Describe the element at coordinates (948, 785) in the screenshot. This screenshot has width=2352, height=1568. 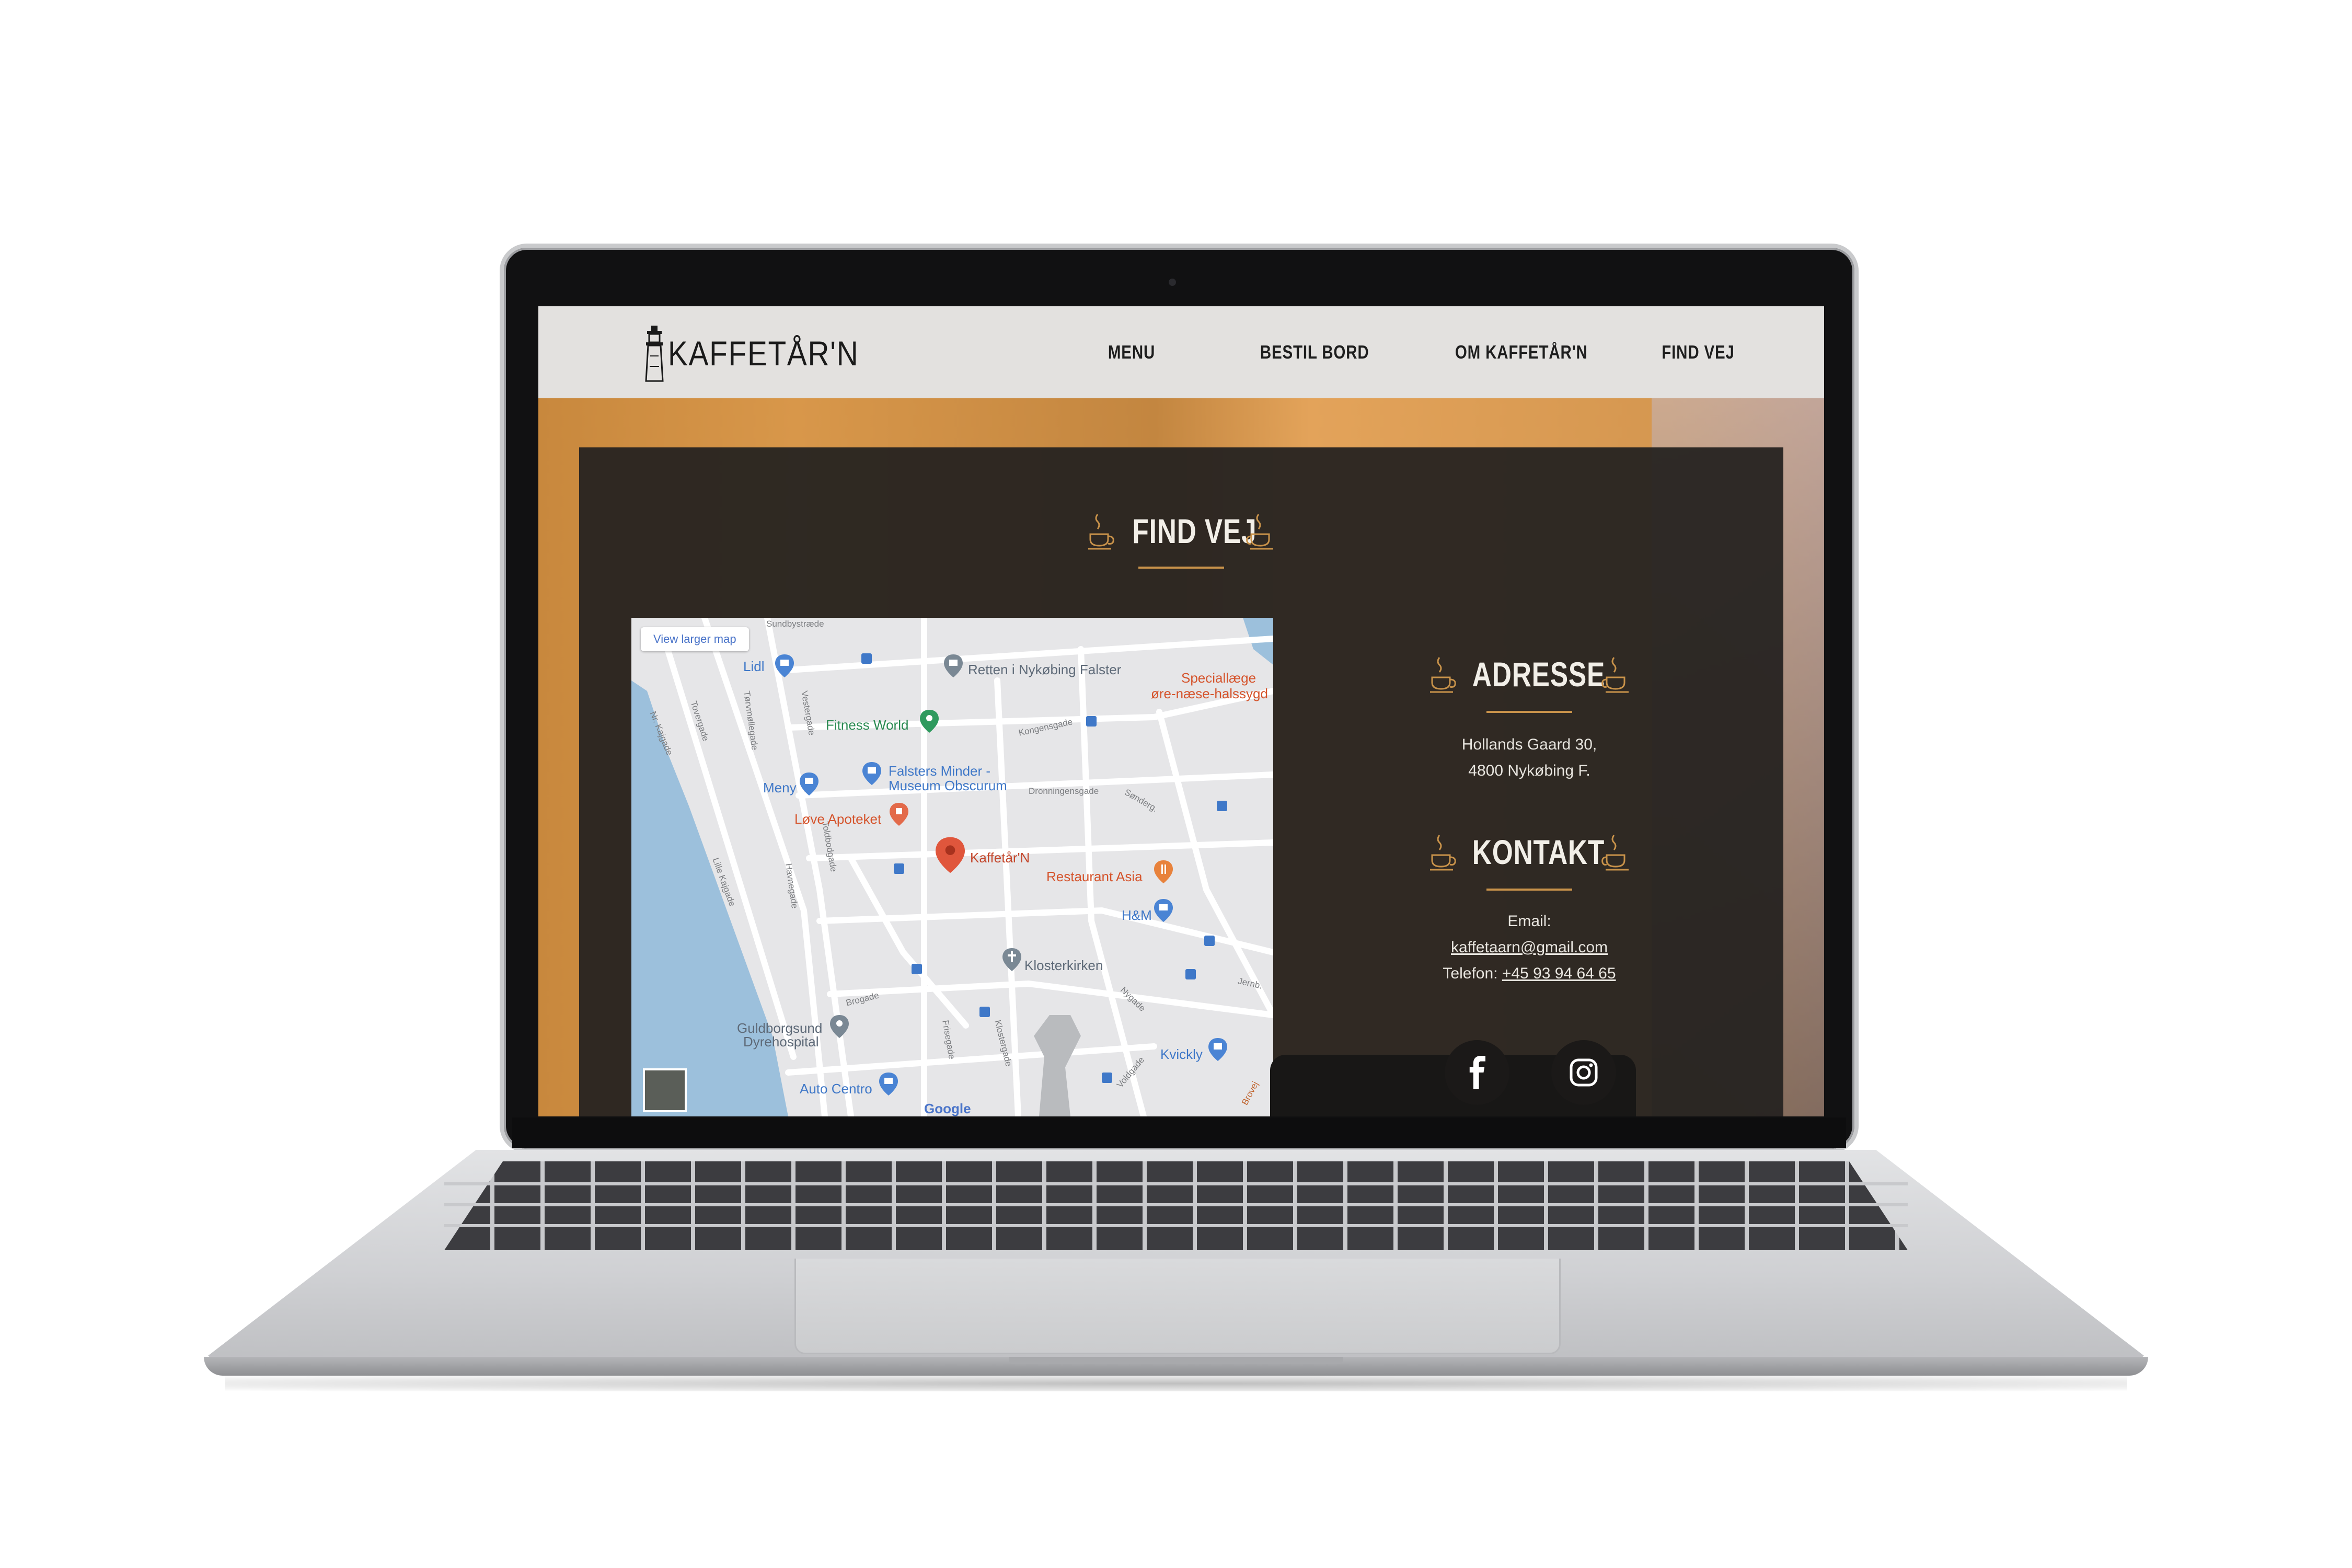
I see `poi-falsters-minder-line2: Museum Obscurum` at that location.